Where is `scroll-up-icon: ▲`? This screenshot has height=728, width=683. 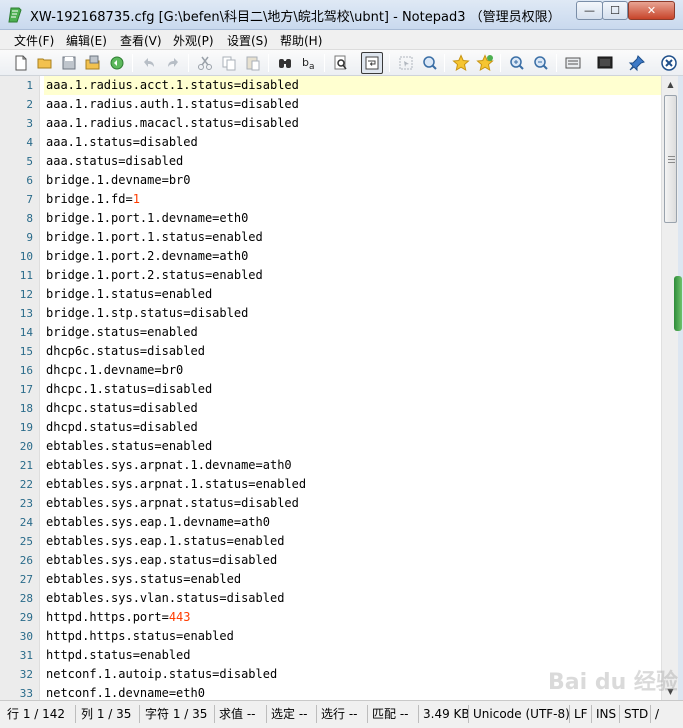
scroll-up-icon: ▲ is located at coordinates (670, 84).